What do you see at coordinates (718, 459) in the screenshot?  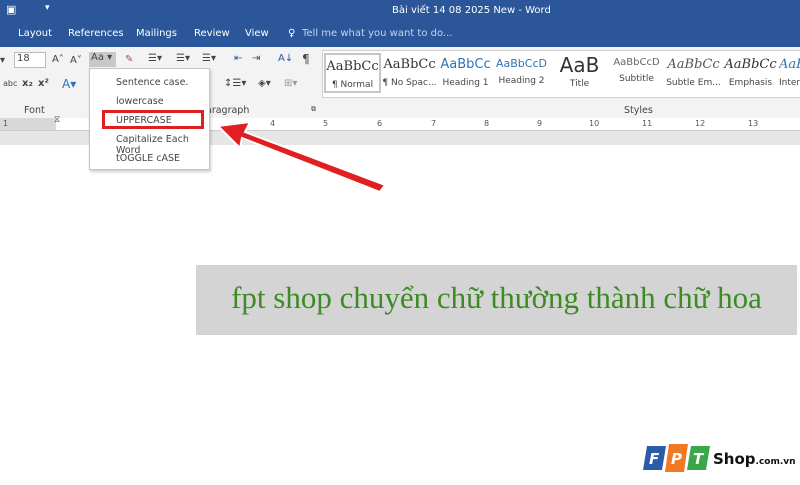 I see `fpt-shop-logo: F P T Shop.com.vn` at bounding box center [718, 459].